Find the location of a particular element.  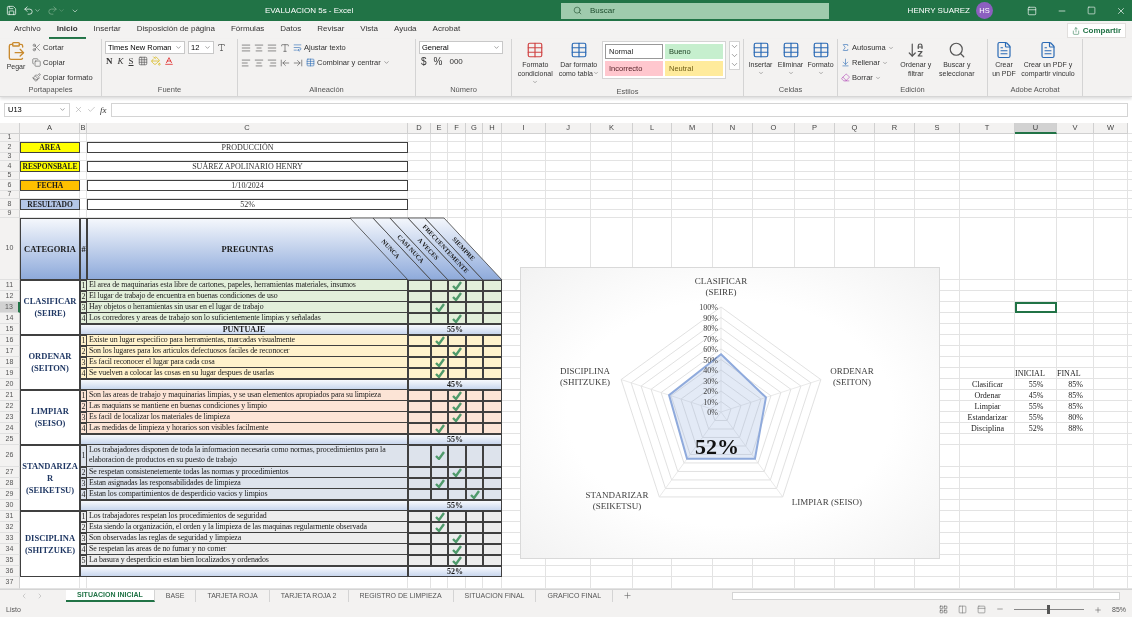

indent-increase-icon is located at coordinates (298, 62).